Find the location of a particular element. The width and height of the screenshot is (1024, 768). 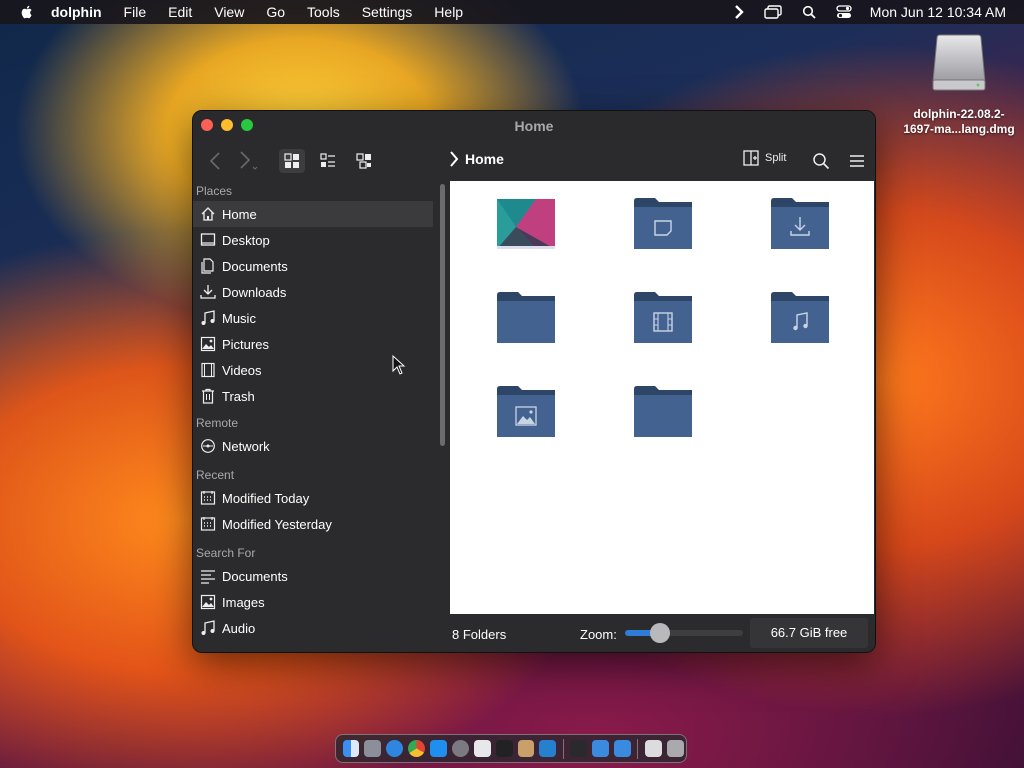

menu-tools: Tools is located at coordinates (323, 12).